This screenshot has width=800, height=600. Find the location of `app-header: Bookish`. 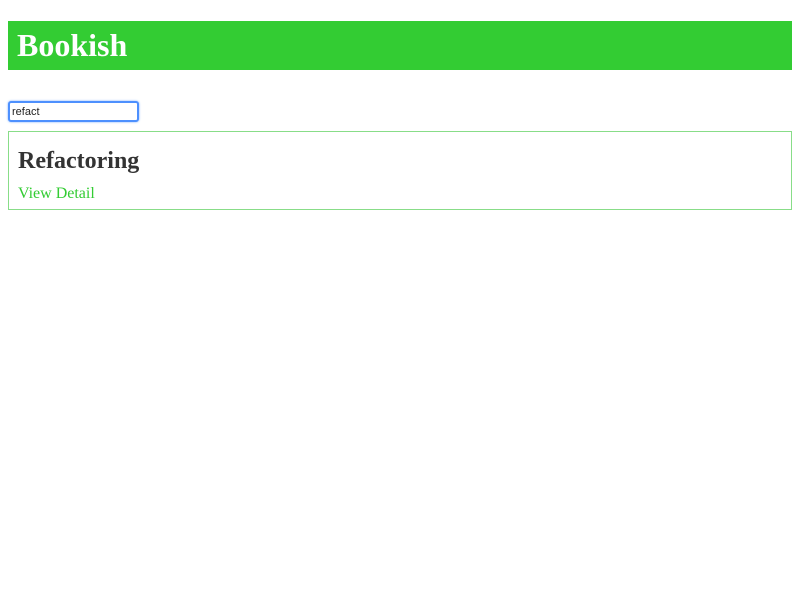

app-header: Bookish is located at coordinates (400, 45).